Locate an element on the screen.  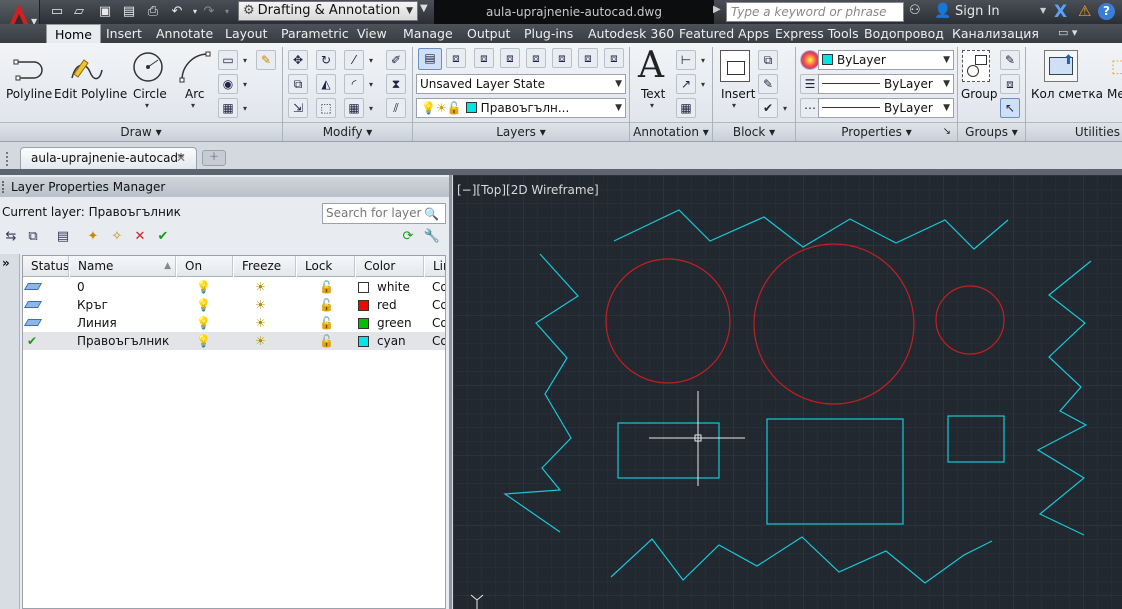
tab-express-tools: Express Tools is located at coordinates (817, 33).